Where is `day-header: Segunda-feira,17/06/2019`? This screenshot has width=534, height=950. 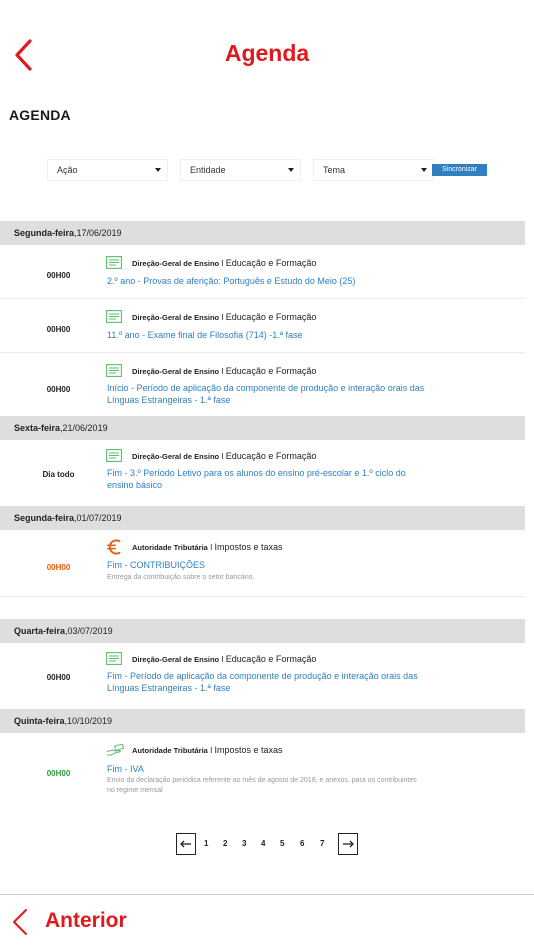 day-header: Segunda-feira,17/06/2019 is located at coordinates (262, 233).